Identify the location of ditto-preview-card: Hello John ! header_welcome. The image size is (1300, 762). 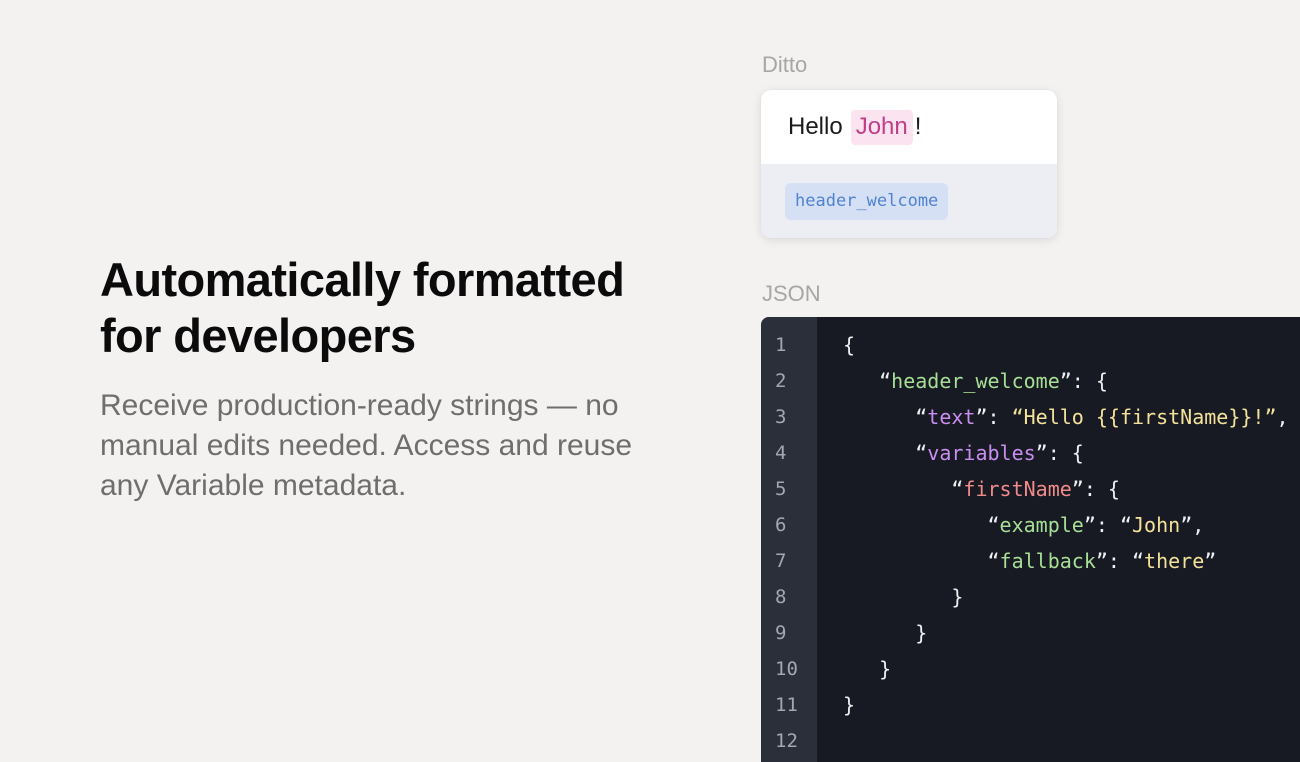
(909, 164).